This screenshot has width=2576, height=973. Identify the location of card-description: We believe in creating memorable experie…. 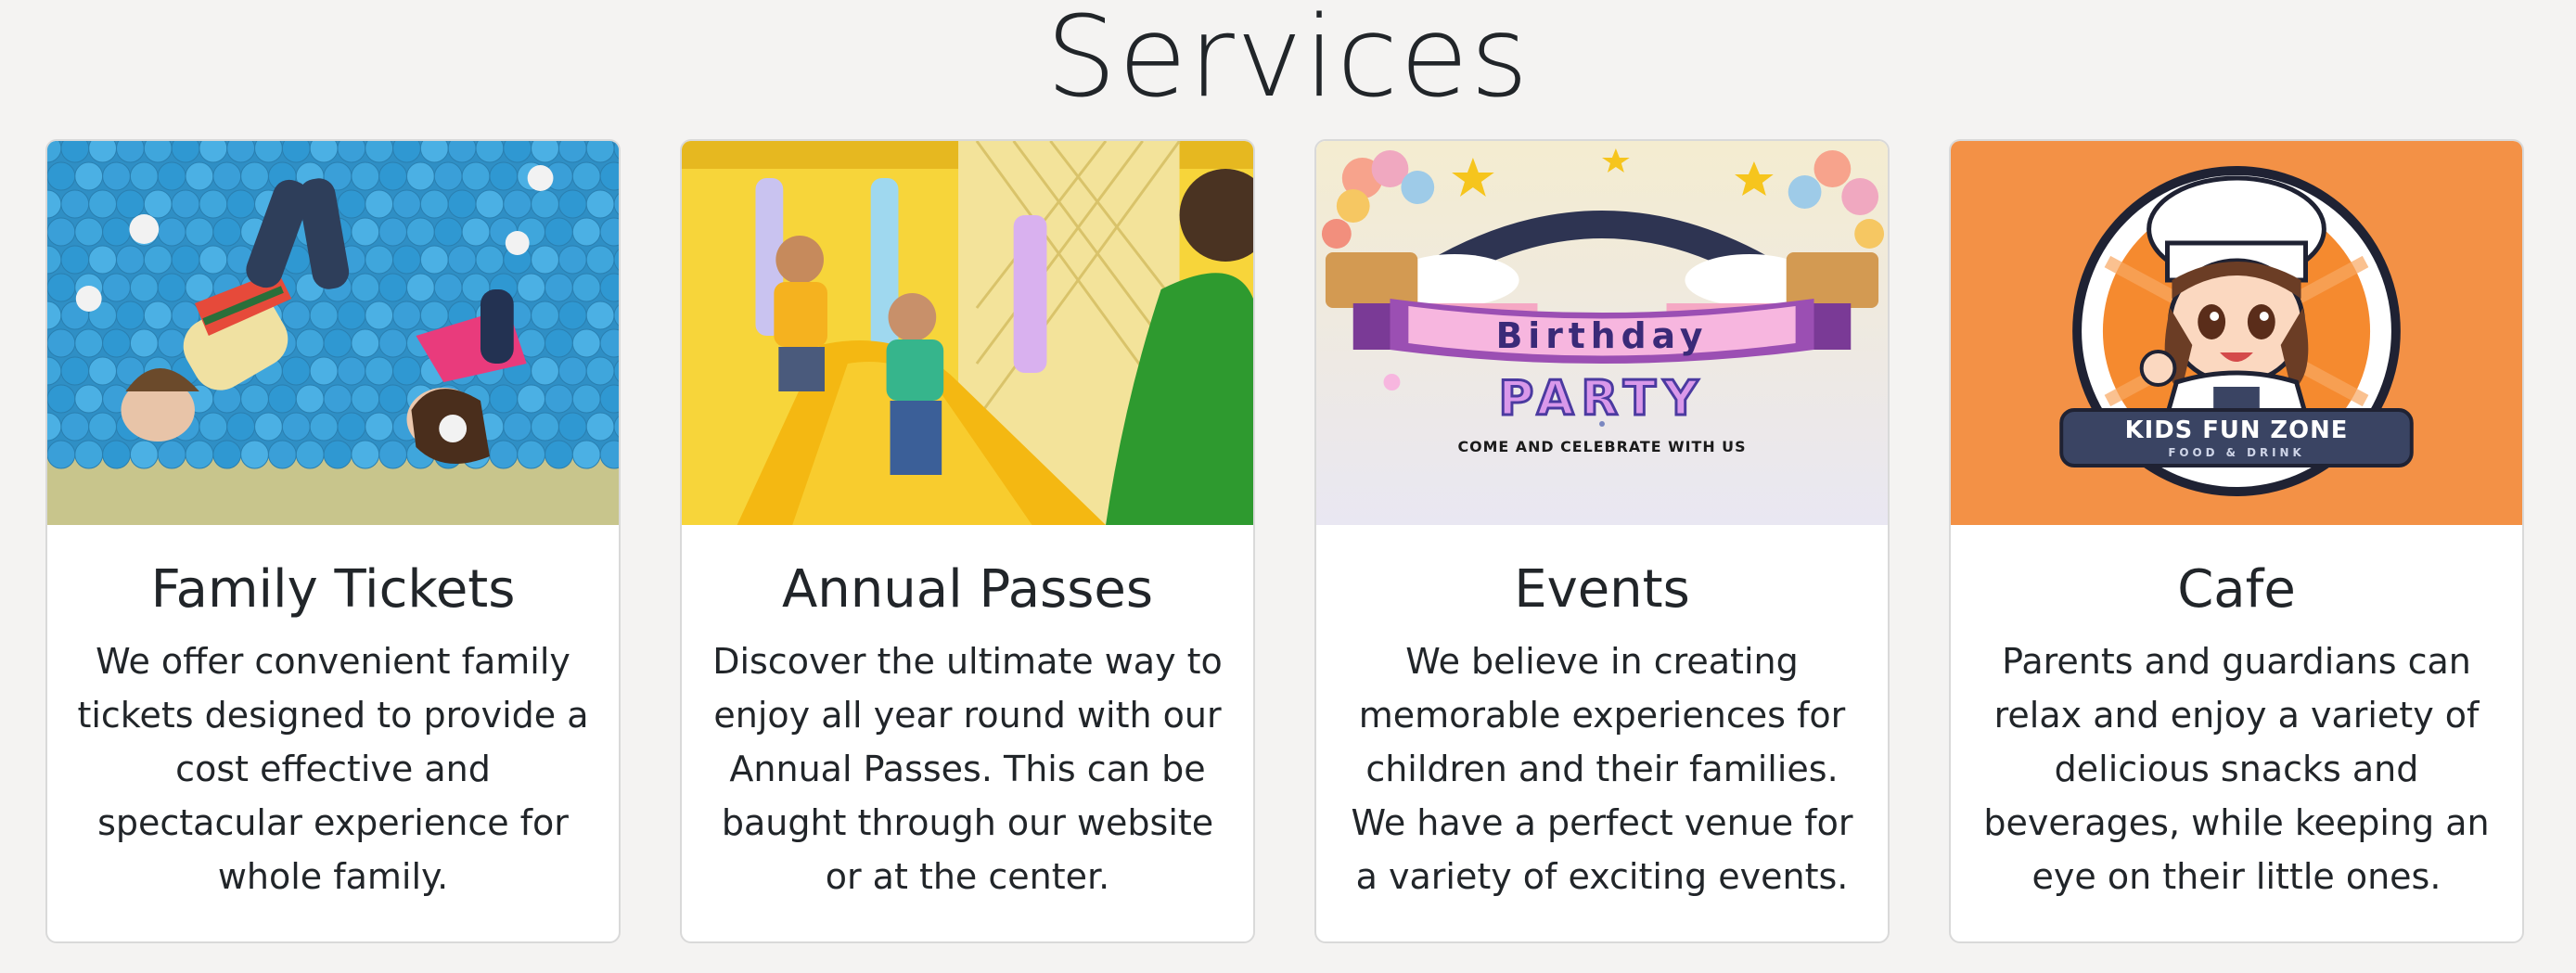
(1602, 769).